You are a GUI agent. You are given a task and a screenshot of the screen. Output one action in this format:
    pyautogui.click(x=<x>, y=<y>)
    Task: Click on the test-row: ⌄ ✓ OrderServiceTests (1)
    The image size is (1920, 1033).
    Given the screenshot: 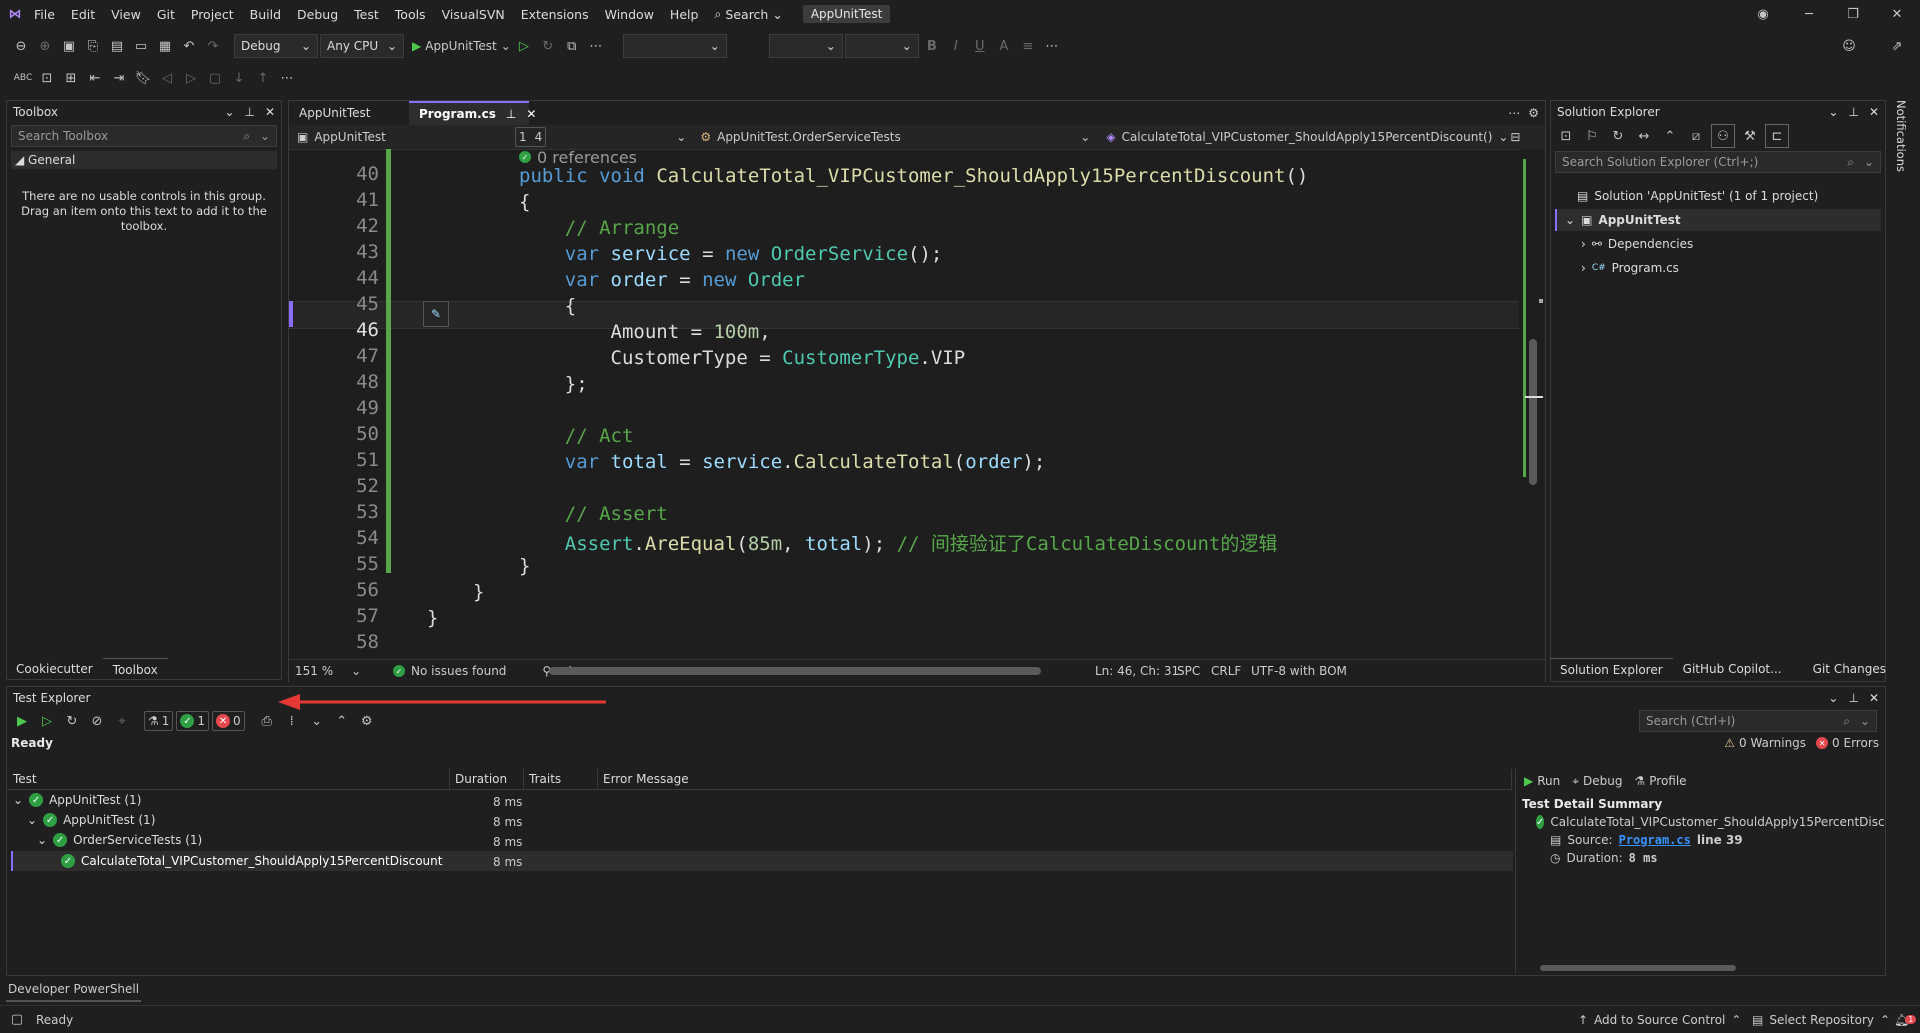 What is the action you would take?
    pyautogui.click(x=119, y=840)
    